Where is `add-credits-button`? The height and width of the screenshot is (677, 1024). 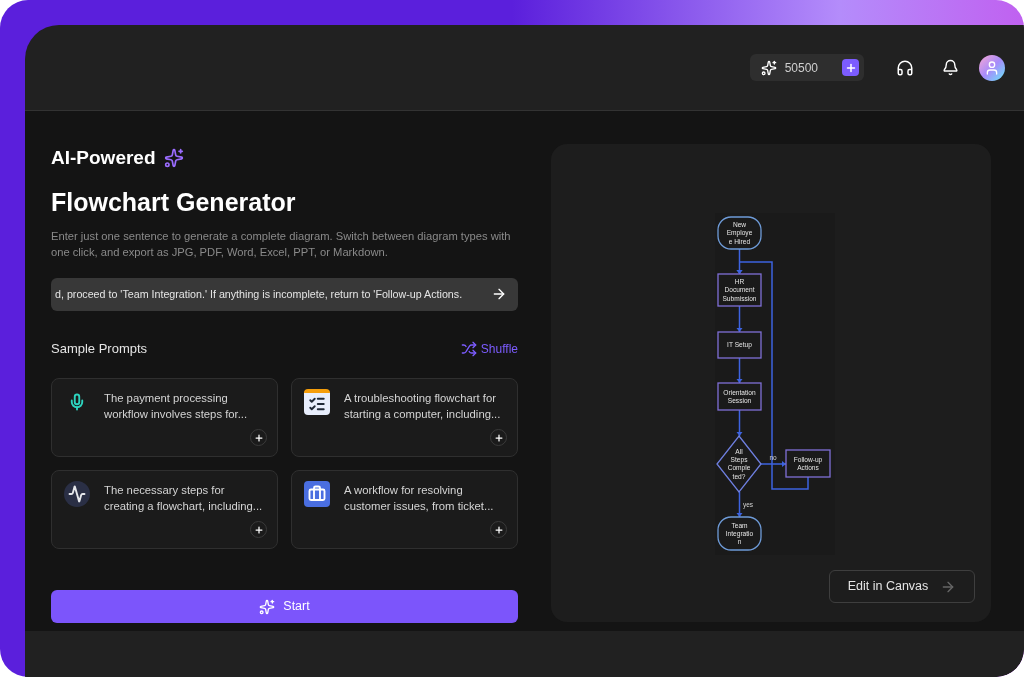
add-credits-button is located at coordinates (850, 67).